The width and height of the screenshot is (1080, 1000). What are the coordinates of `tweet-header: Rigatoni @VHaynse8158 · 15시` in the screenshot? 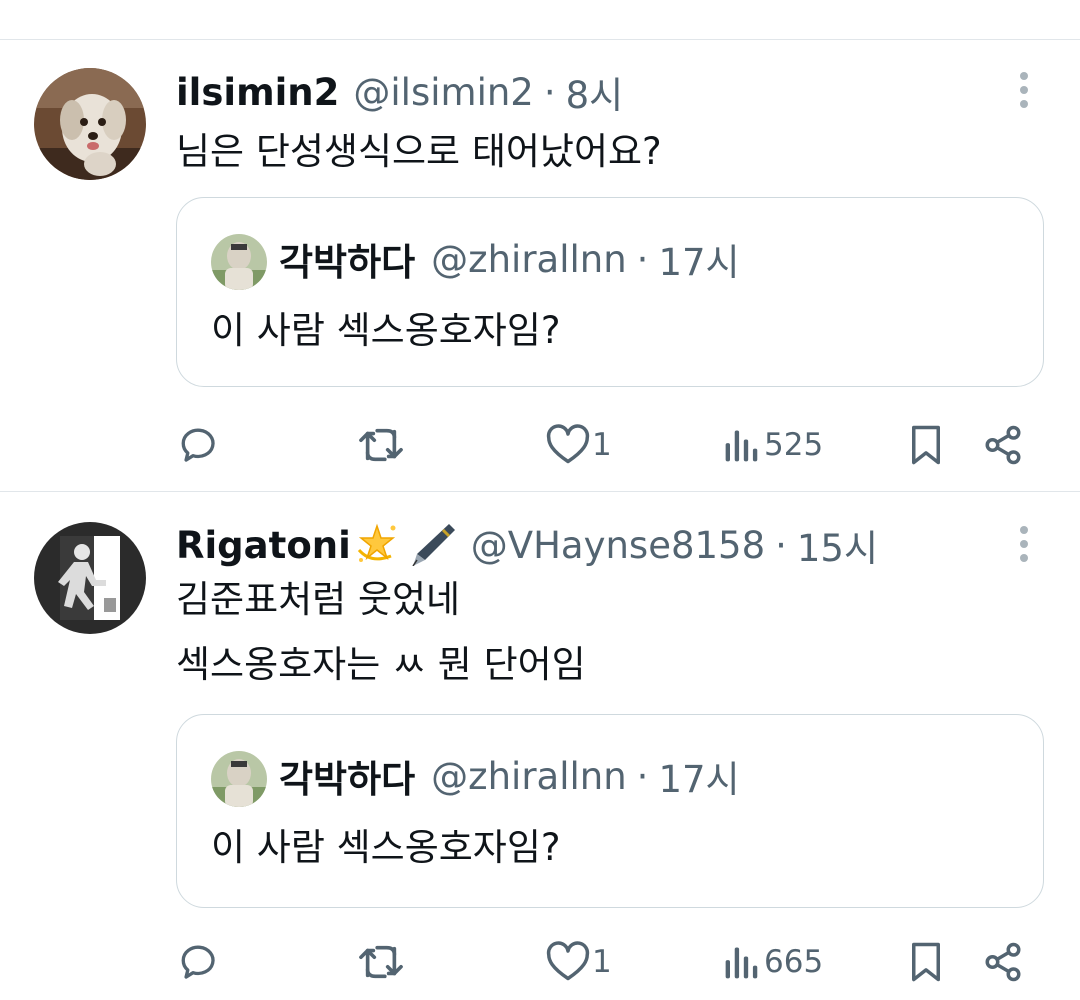 It's located at (527, 545).